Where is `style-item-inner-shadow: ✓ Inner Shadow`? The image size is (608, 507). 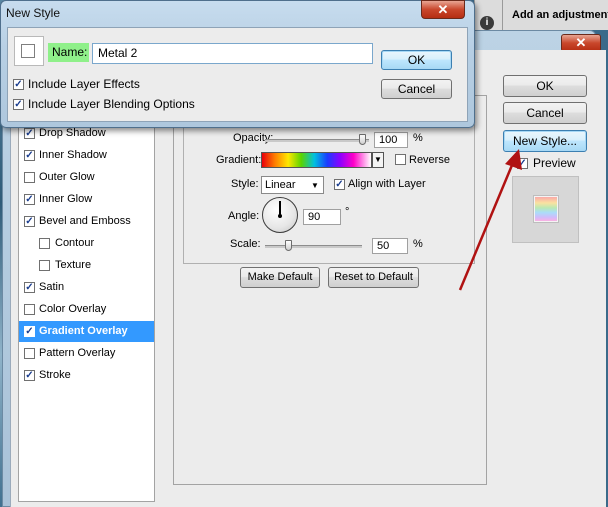 style-item-inner-shadow: ✓ Inner Shadow is located at coordinates (86, 155).